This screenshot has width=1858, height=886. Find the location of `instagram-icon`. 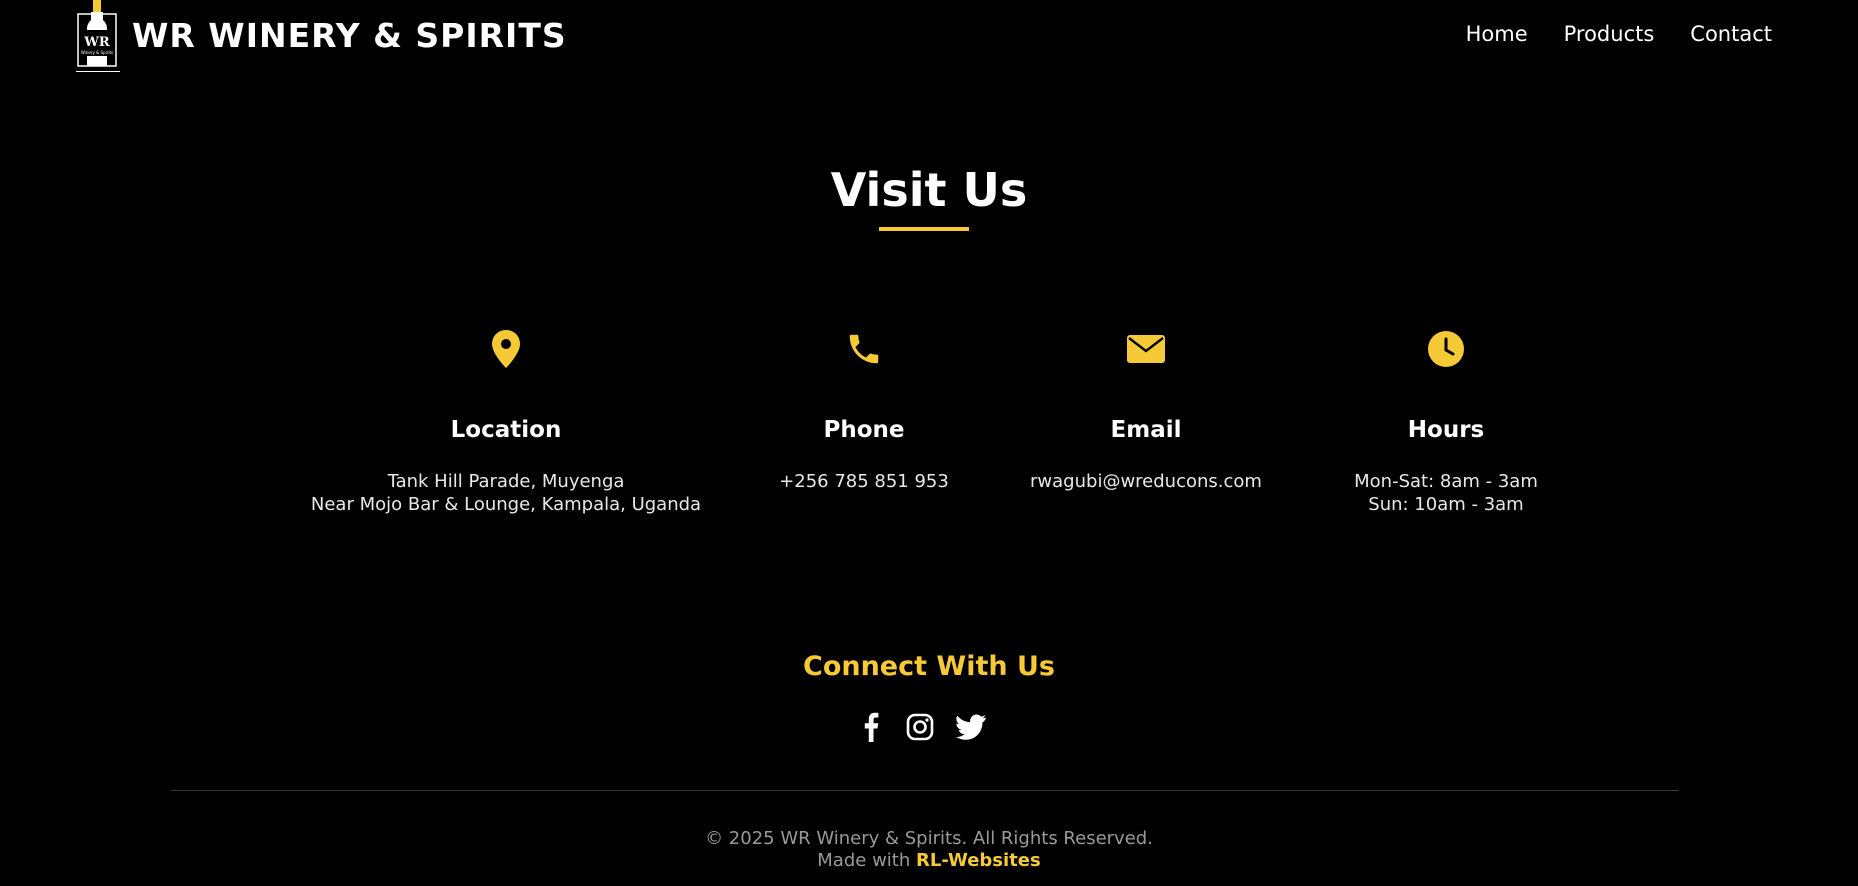

instagram-icon is located at coordinates (920, 727).